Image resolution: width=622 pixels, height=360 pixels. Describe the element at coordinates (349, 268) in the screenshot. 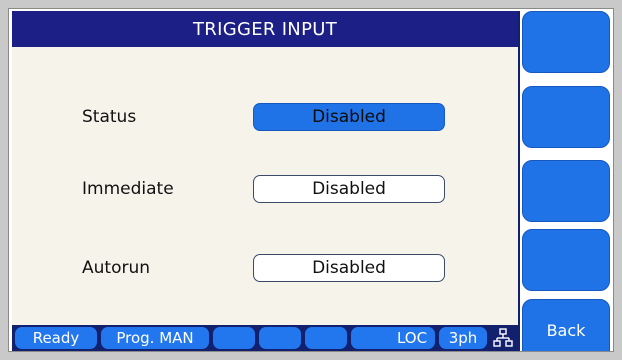

I see `autorun-value-field: Disabled` at that location.